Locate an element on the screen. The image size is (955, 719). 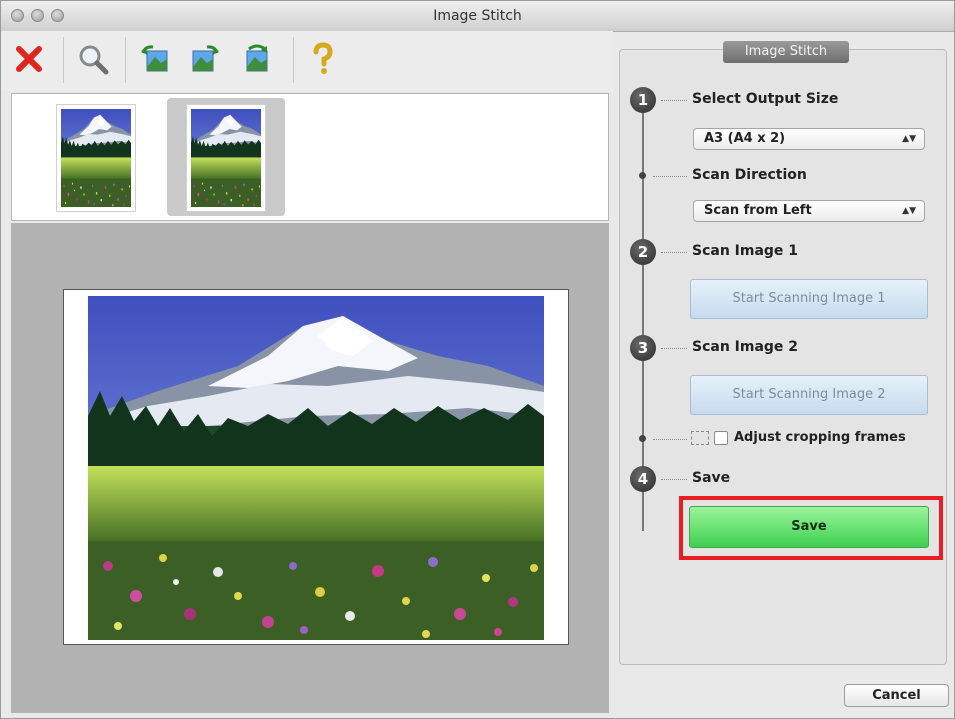
step-4-badge: 4 is located at coordinates (643, 479).